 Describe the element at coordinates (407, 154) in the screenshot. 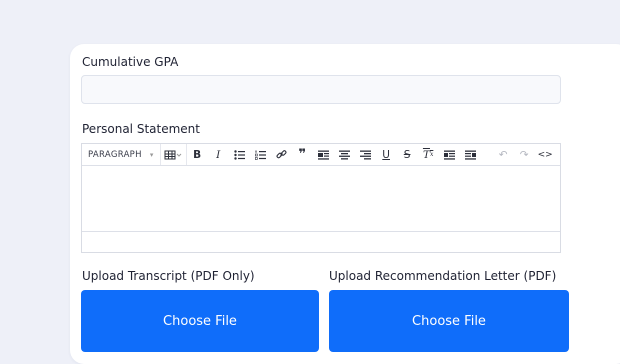

I see `strikethrough-icon: S` at that location.